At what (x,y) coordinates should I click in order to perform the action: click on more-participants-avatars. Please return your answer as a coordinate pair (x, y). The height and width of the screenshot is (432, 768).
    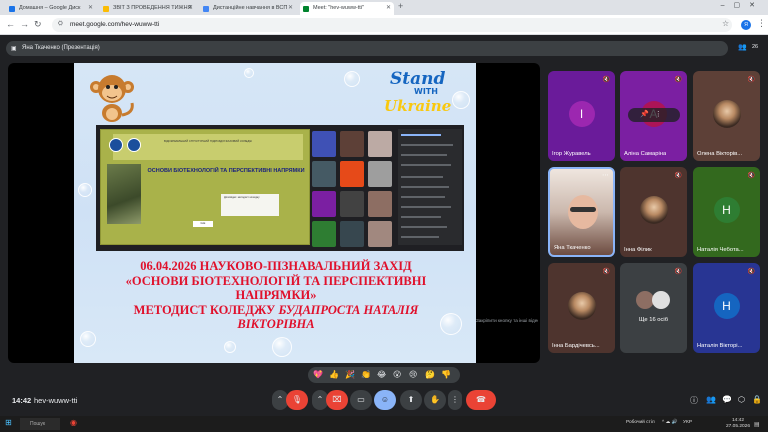
    Looking at the image, I should click on (654, 300).